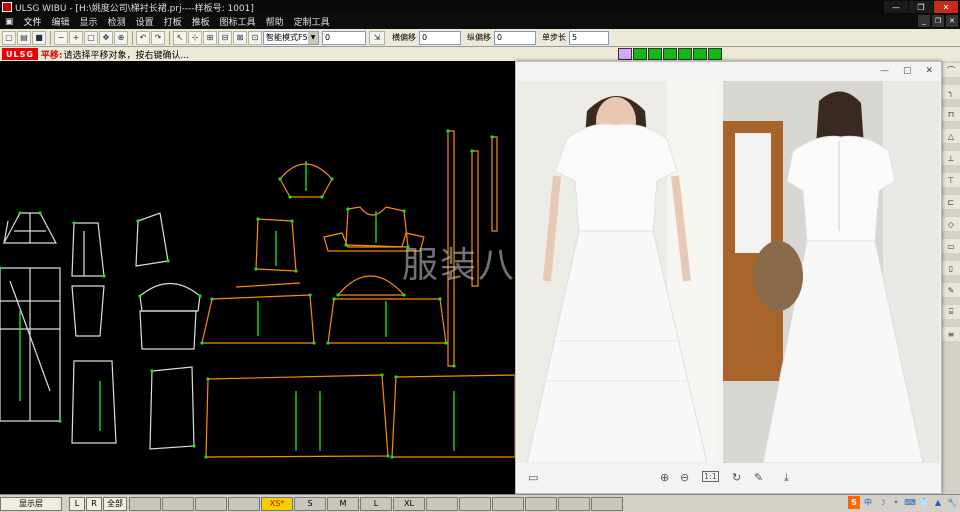 This screenshot has width=960, height=512. I want to click on menu-custom-tools: 定制工具, so click(312, 21).